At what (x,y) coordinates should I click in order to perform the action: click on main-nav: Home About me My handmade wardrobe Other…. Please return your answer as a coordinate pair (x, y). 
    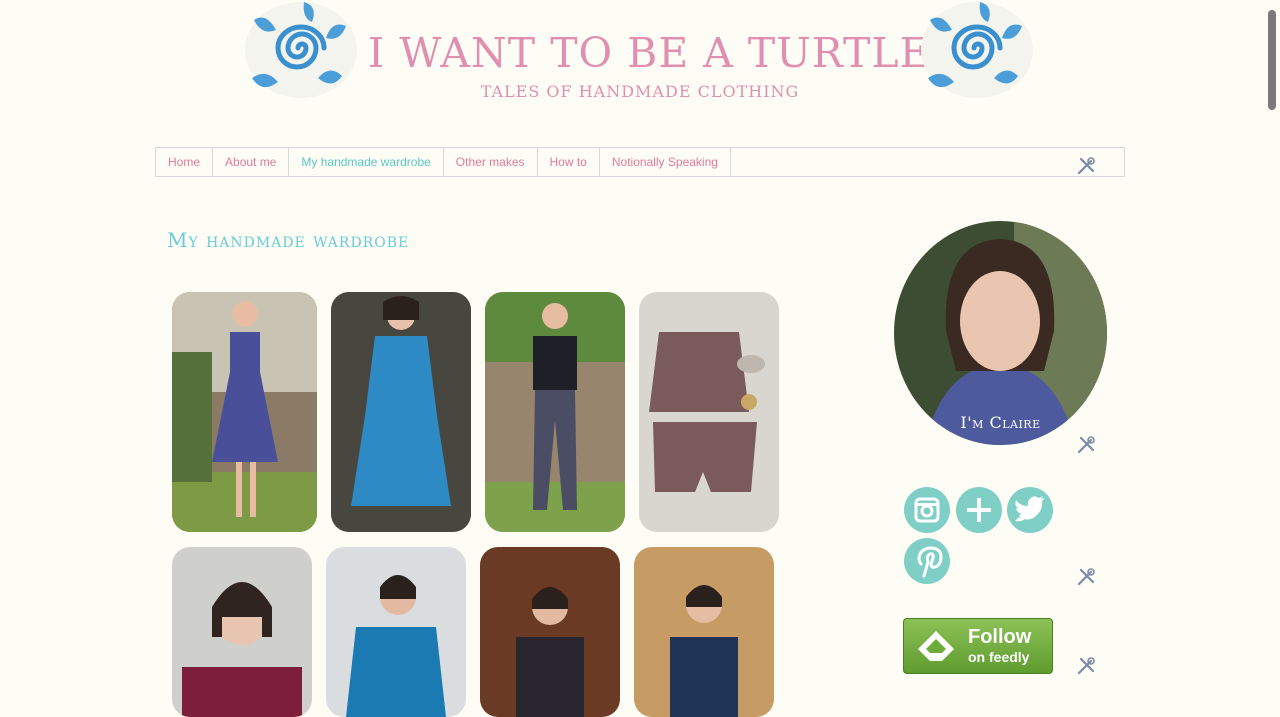
    Looking at the image, I should click on (640, 162).